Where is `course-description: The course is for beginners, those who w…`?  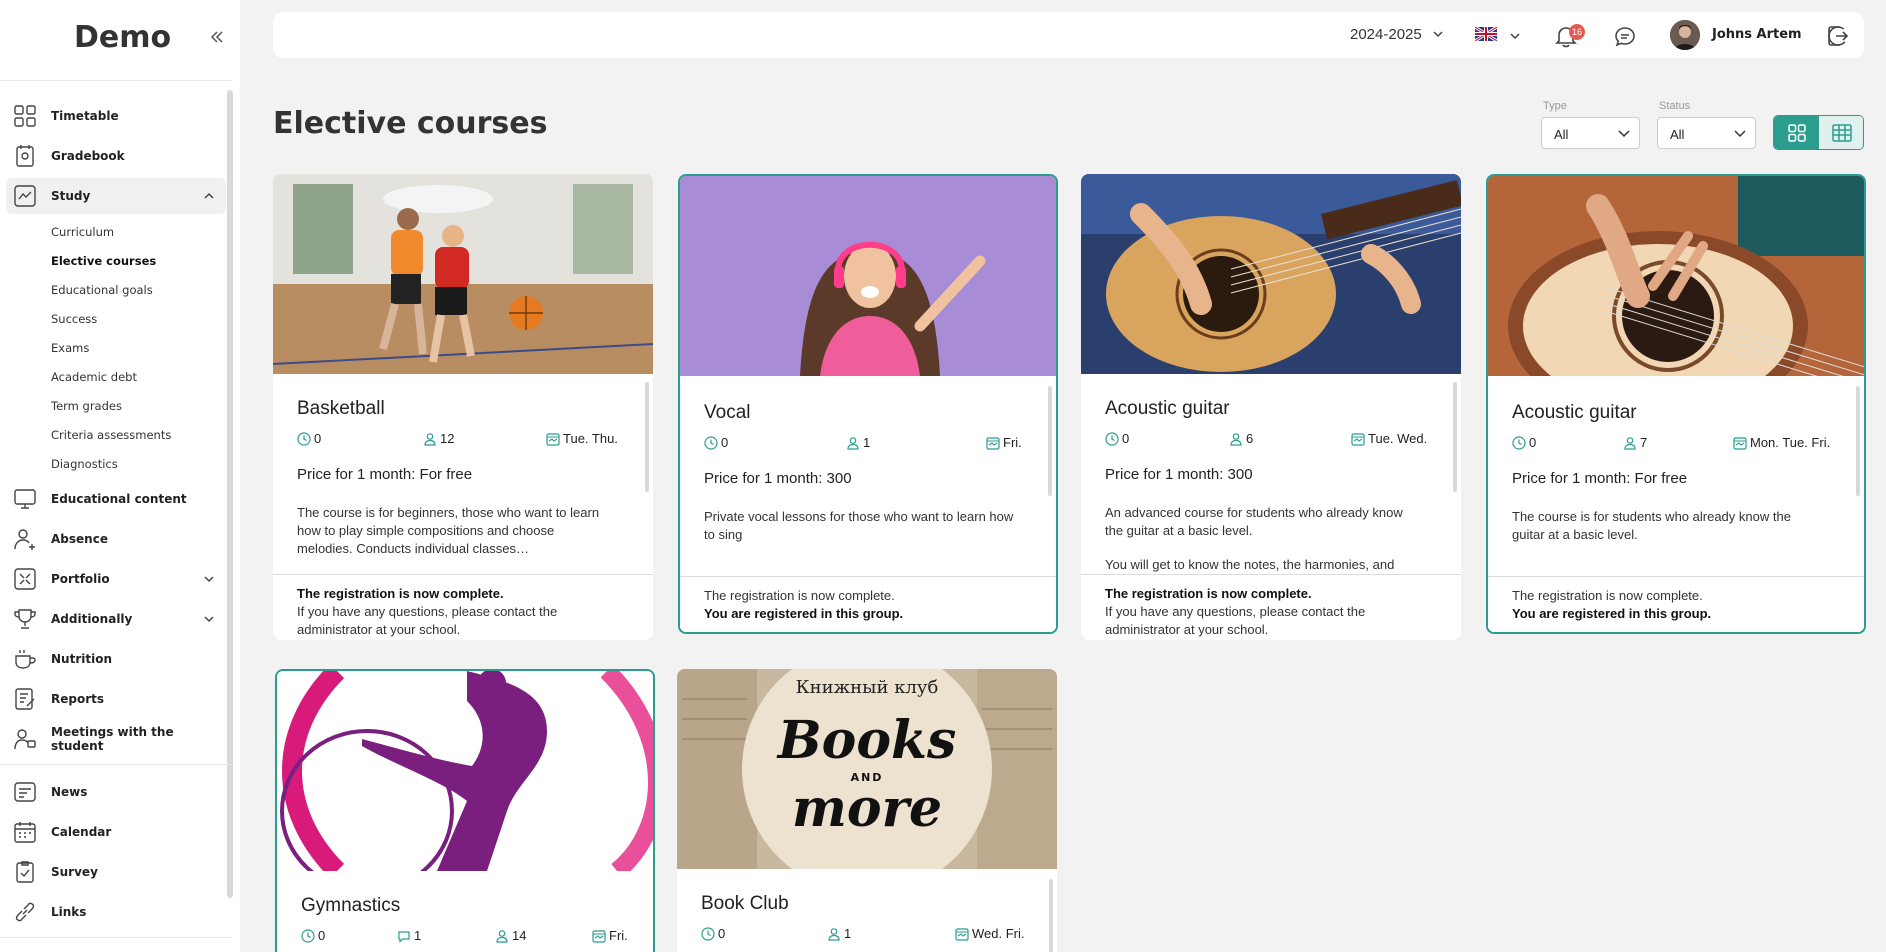 course-description: The course is for beginners, those who w… is located at coordinates (448, 530).